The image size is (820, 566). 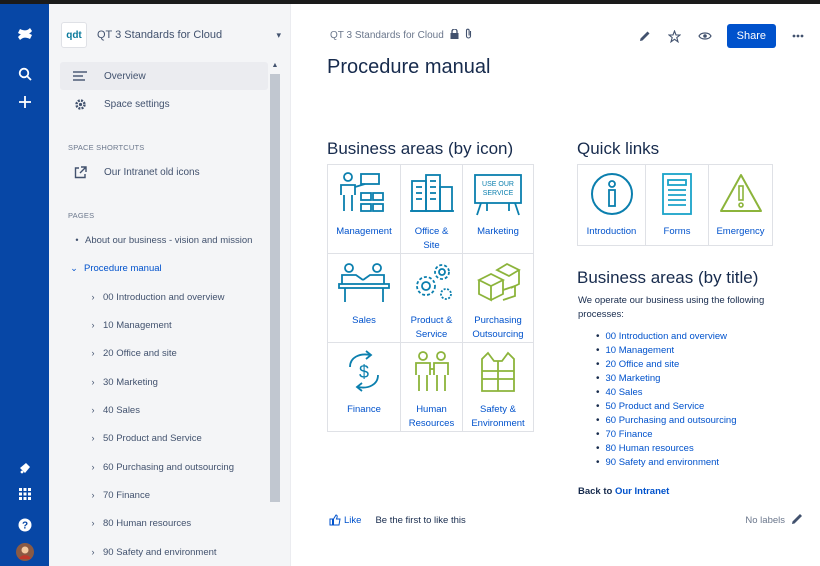 What do you see at coordinates (498, 387) in the screenshot?
I see `tile-safety-environment: Safety & Environment` at bounding box center [498, 387].